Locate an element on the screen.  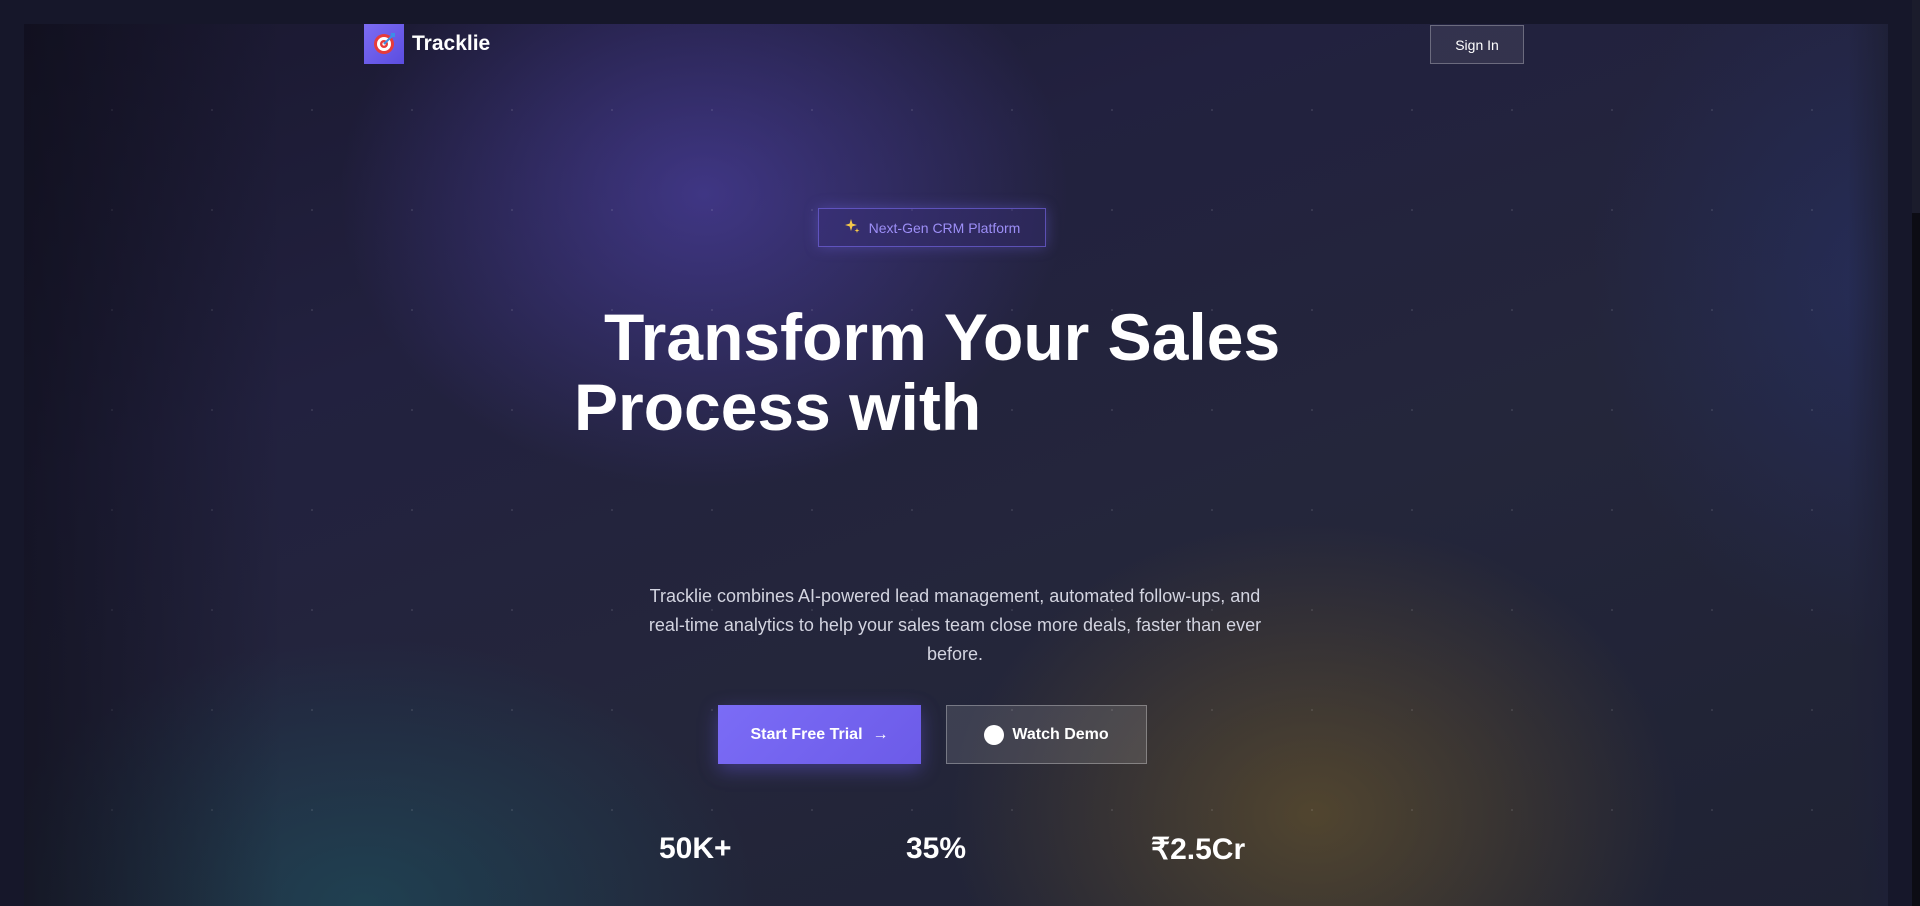
brand-logo: Tracklie is located at coordinates (427, 44).